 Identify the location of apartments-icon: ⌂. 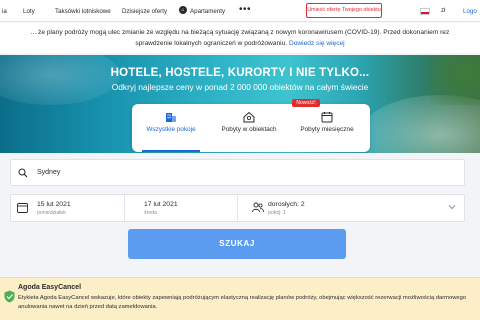
(183, 10).